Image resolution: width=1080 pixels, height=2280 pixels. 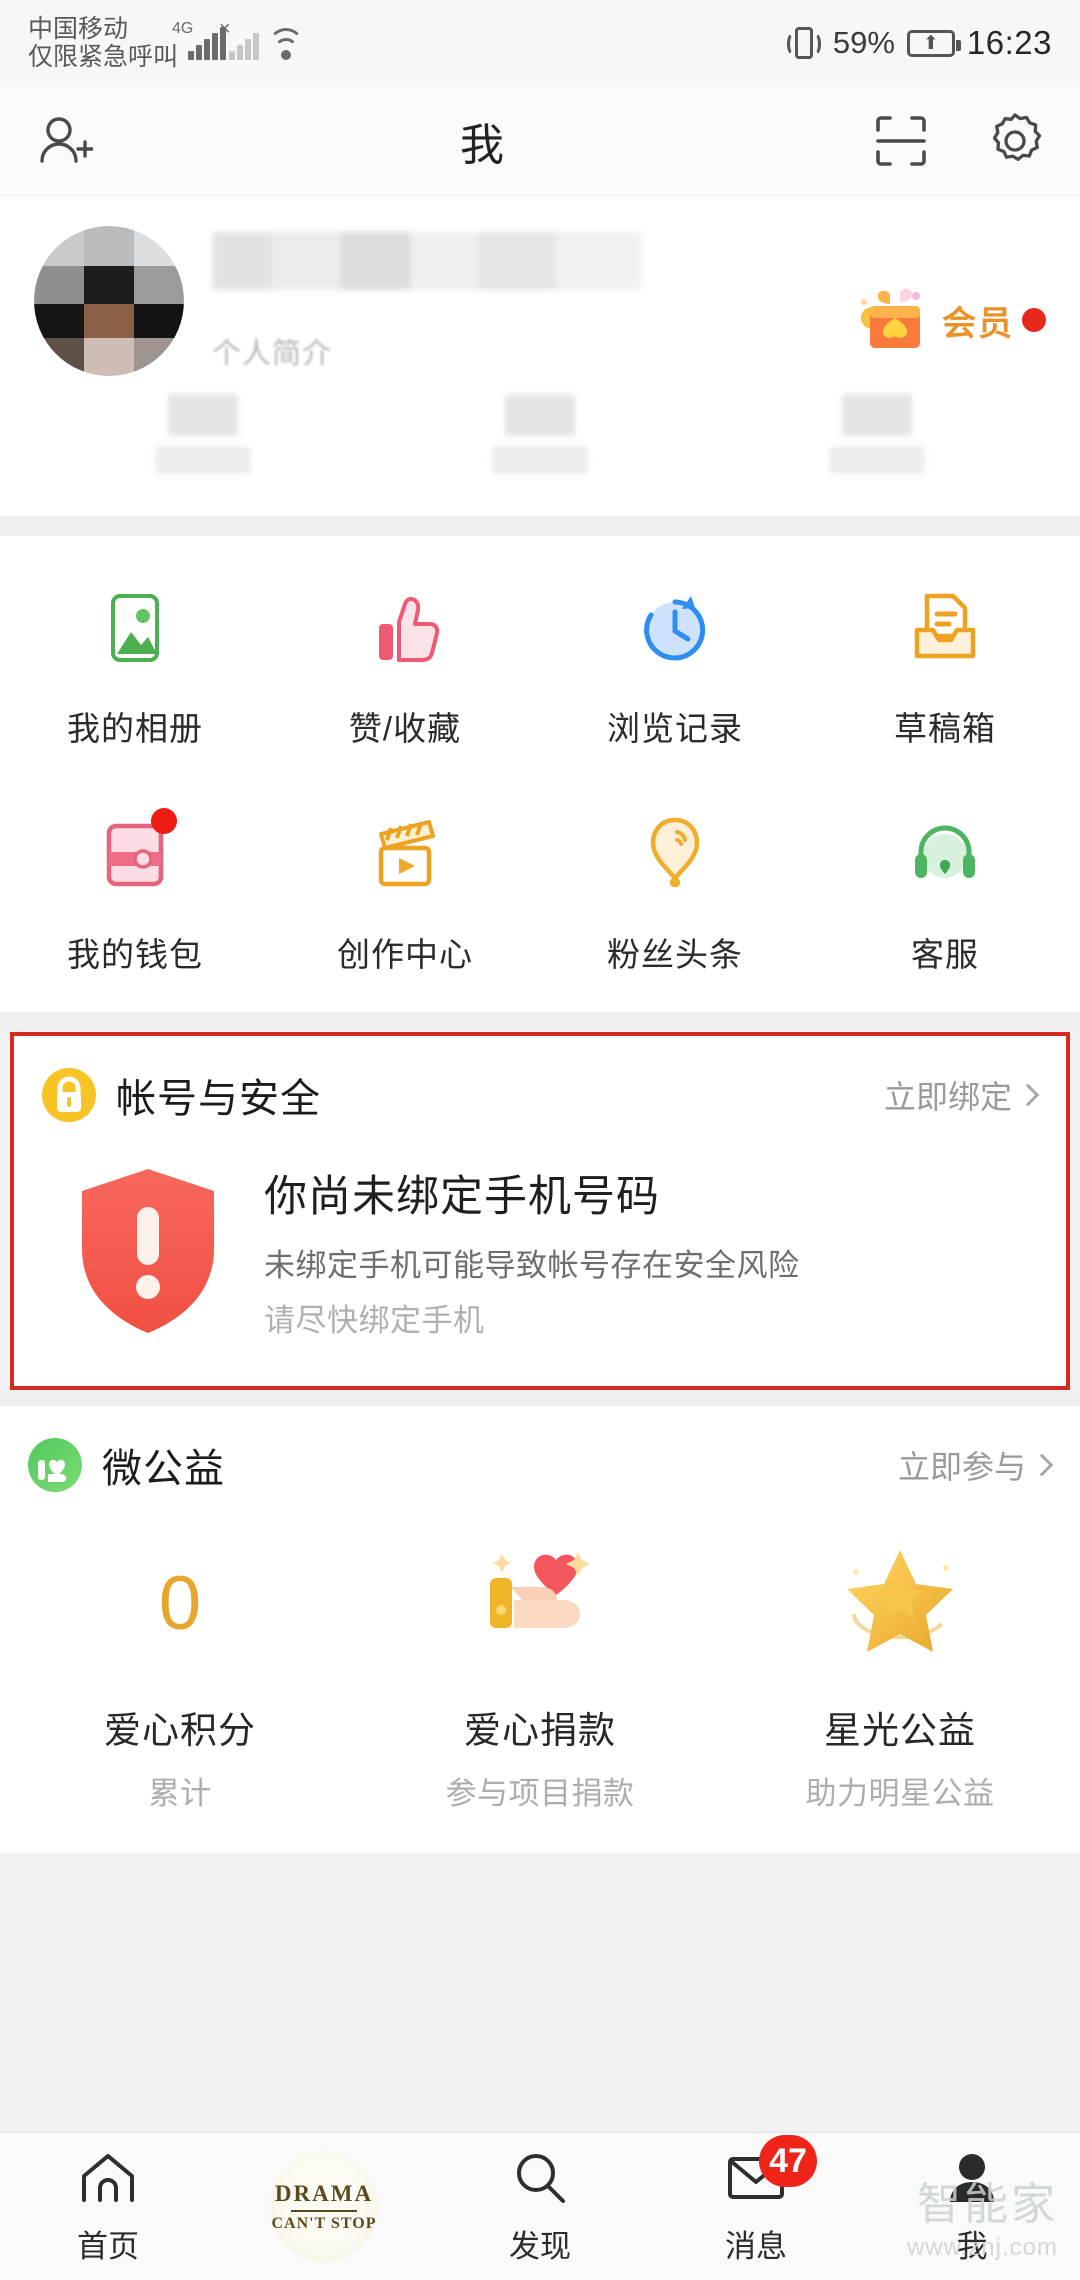 I want to click on profile-stats, so click(x=540, y=434).